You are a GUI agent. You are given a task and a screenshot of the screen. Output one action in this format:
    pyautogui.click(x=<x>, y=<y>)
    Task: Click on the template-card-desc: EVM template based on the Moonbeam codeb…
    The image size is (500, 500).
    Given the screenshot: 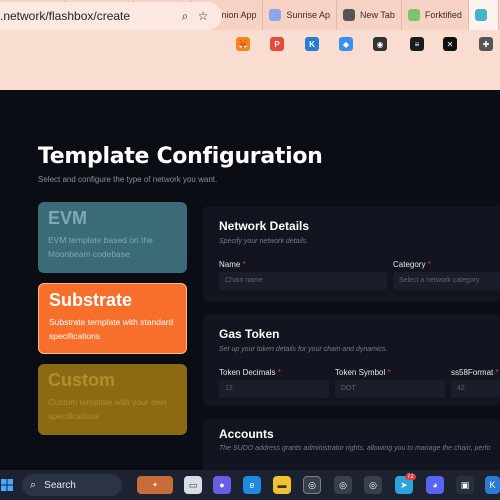 What is the action you would take?
    pyautogui.click(x=100, y=247)
    